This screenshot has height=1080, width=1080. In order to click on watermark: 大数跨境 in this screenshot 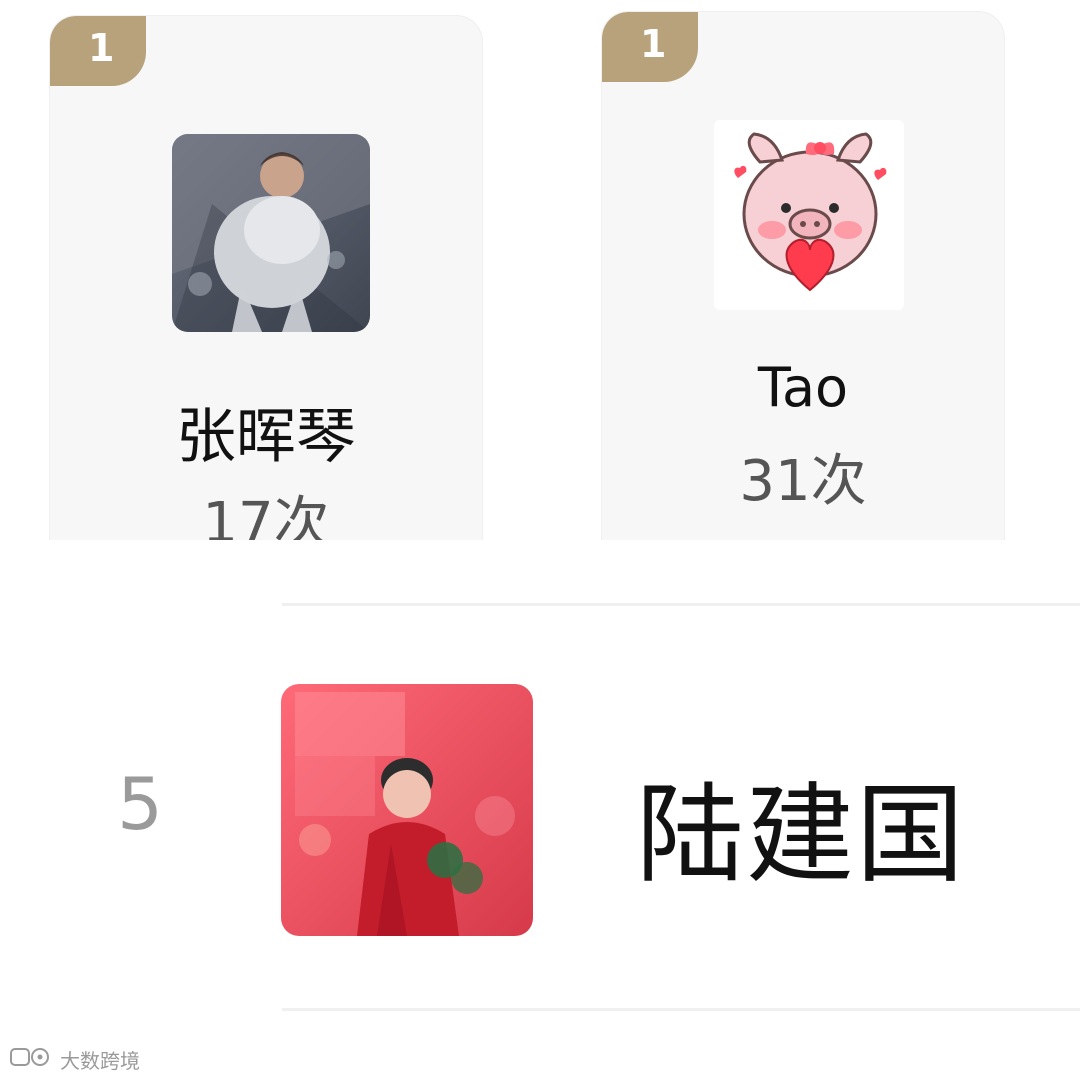, I will do `click(75, 1059)`.